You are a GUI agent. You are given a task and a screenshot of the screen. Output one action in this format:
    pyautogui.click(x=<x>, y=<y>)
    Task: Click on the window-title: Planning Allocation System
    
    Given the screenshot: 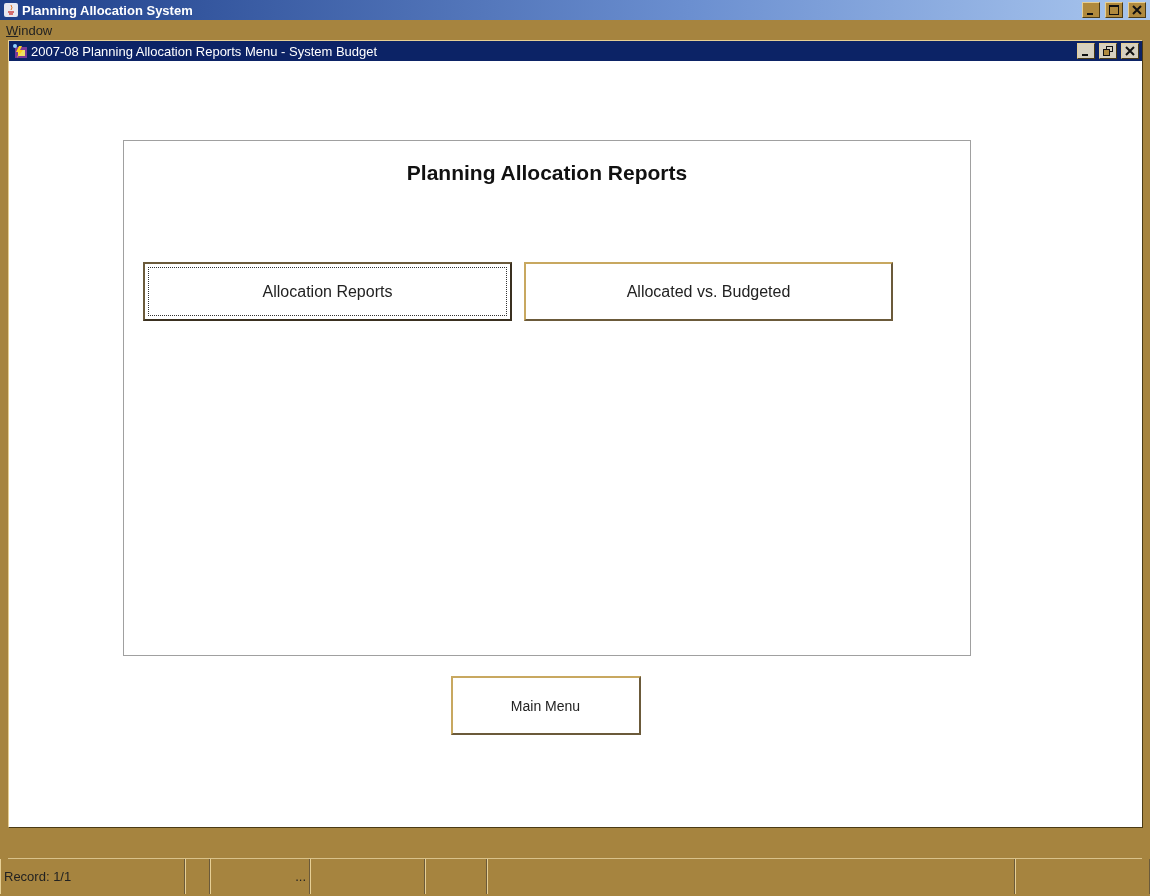 What is the action you would take?
    pyautogui.click(x=108, y=10)
    